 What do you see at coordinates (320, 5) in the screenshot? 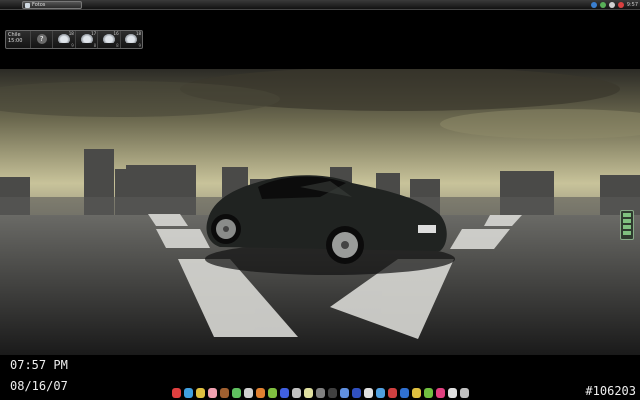
I see `top-taskbar: Fotos 9:57` at bounding box center [320, 5].